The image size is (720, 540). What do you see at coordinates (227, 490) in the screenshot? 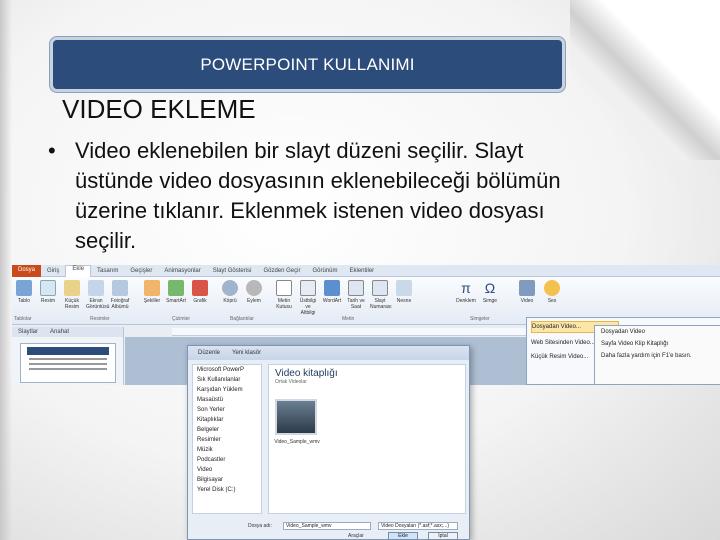
I see `tree-item: Yerel Disk (C:)` at bounding box center [227, 490].